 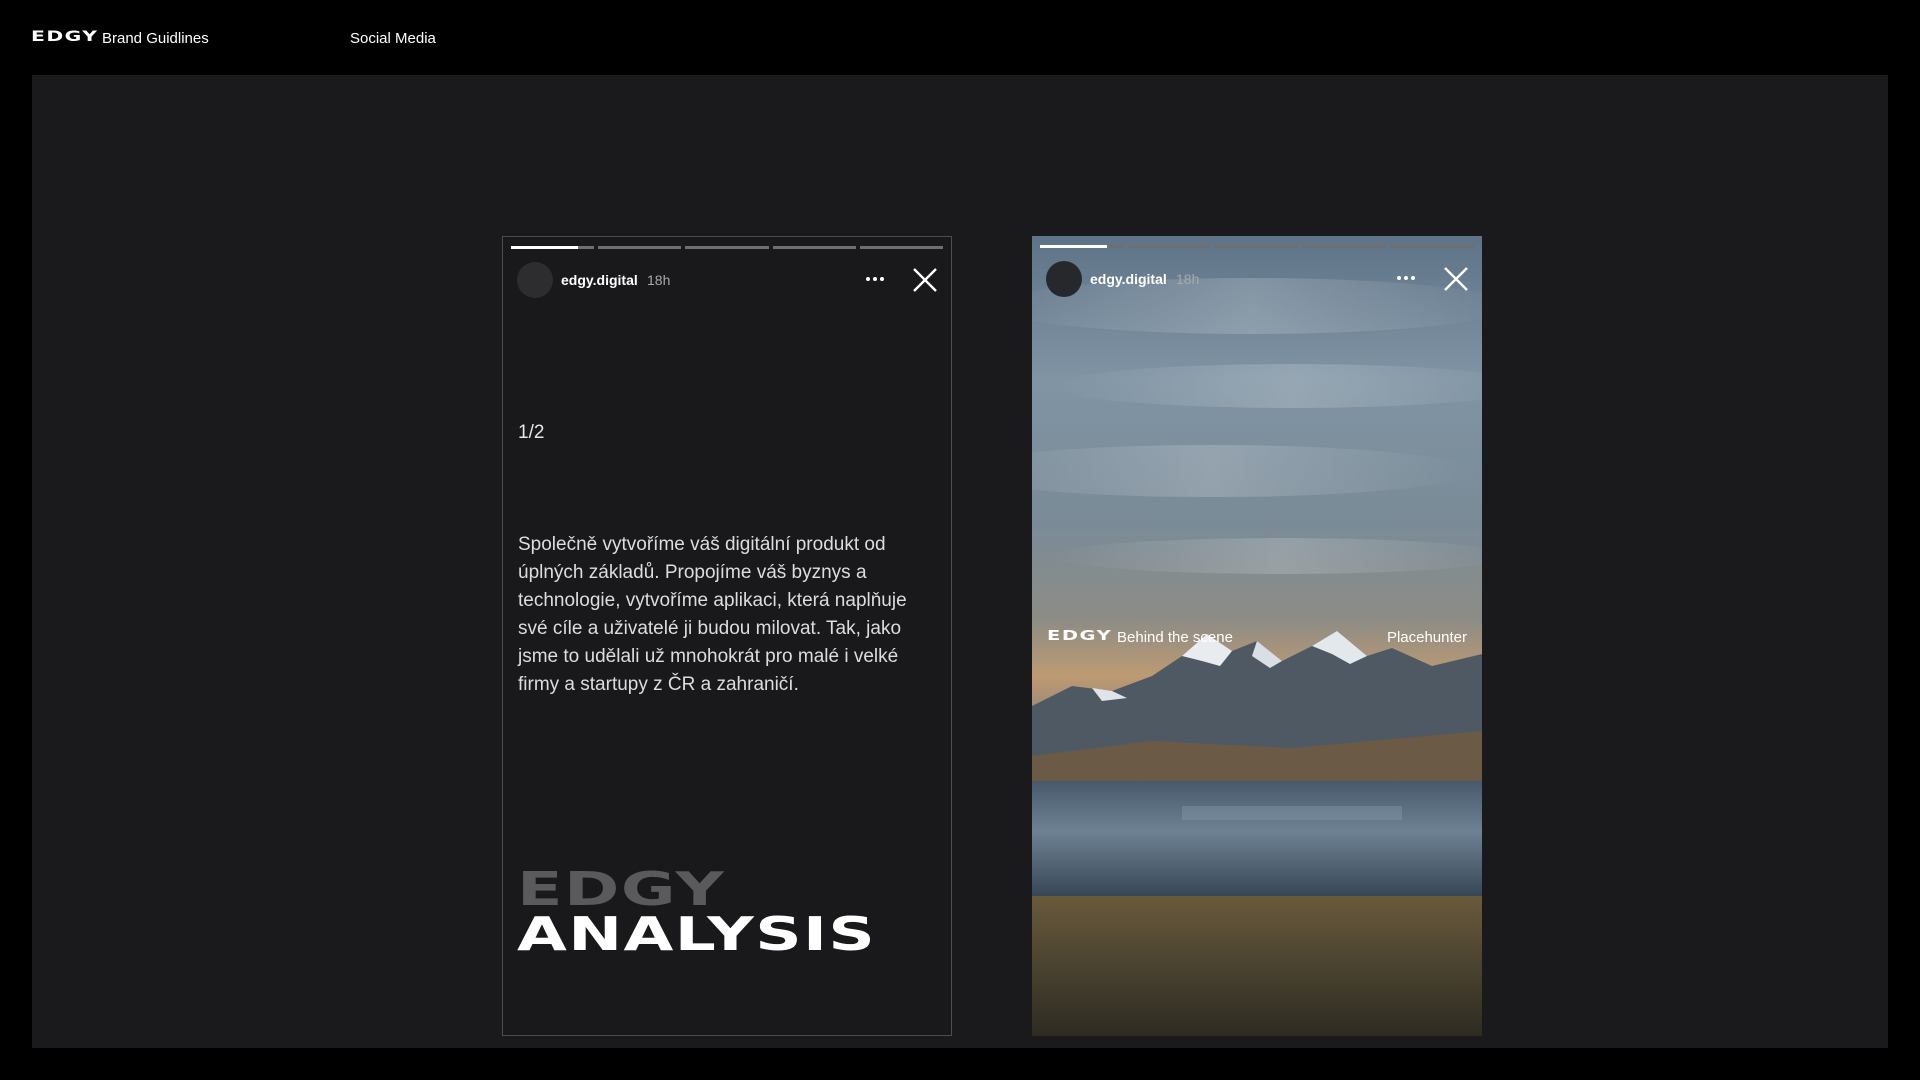 I want to click on brand-logo: EDGY, so click(x=64, y=37).